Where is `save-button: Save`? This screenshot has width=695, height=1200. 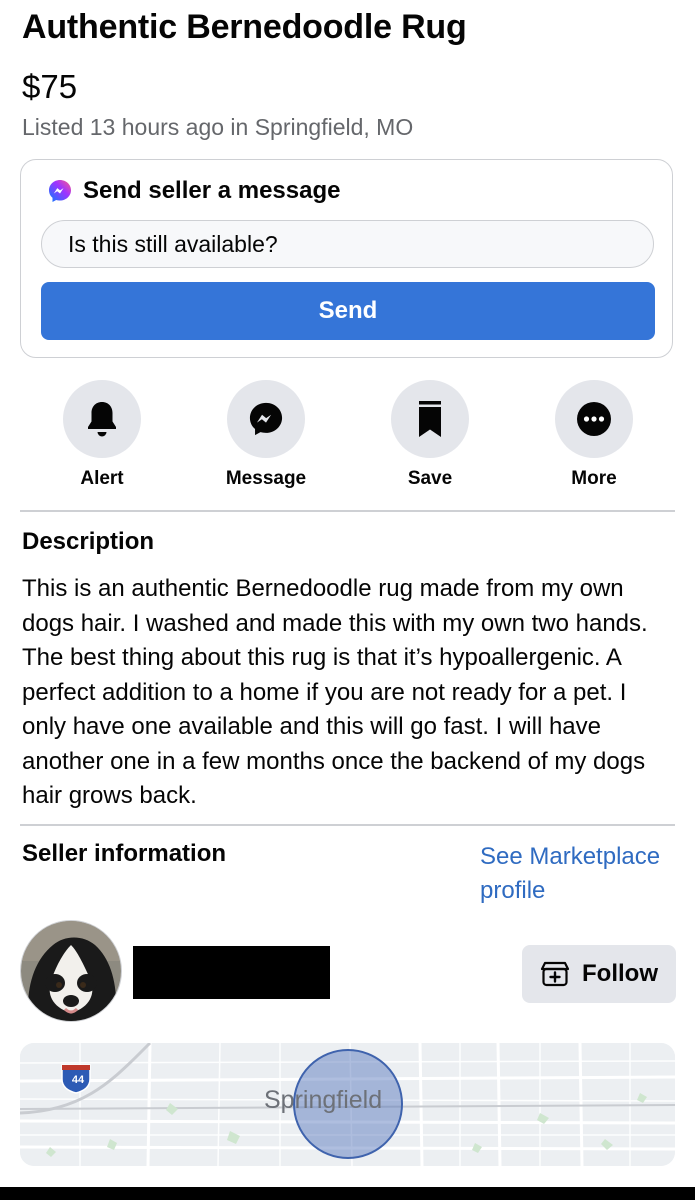 save-button: Save is located at coordinates (430, 435).